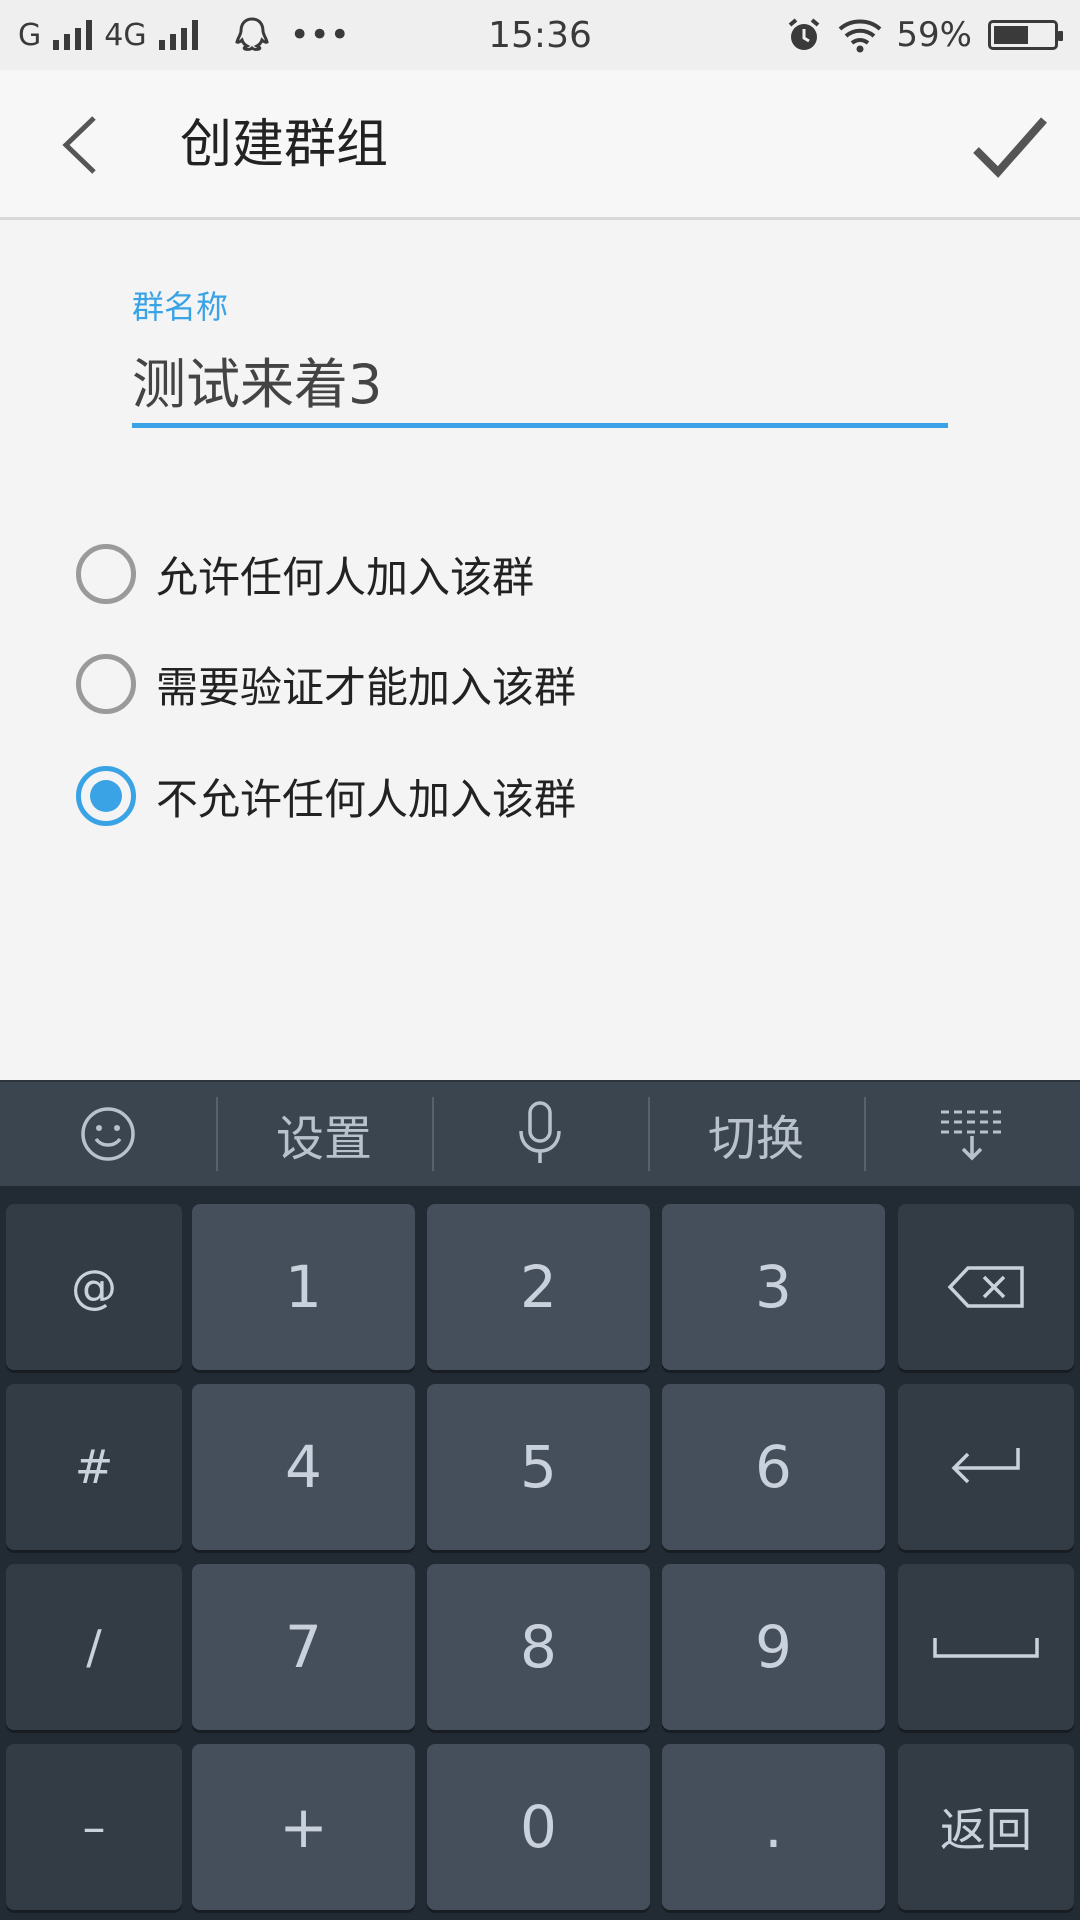 This screenshot has height=1920, width=1080. Describe the element at coordinates (79, 145) in the screenshot. I see `chevron-left-icon` at that location.